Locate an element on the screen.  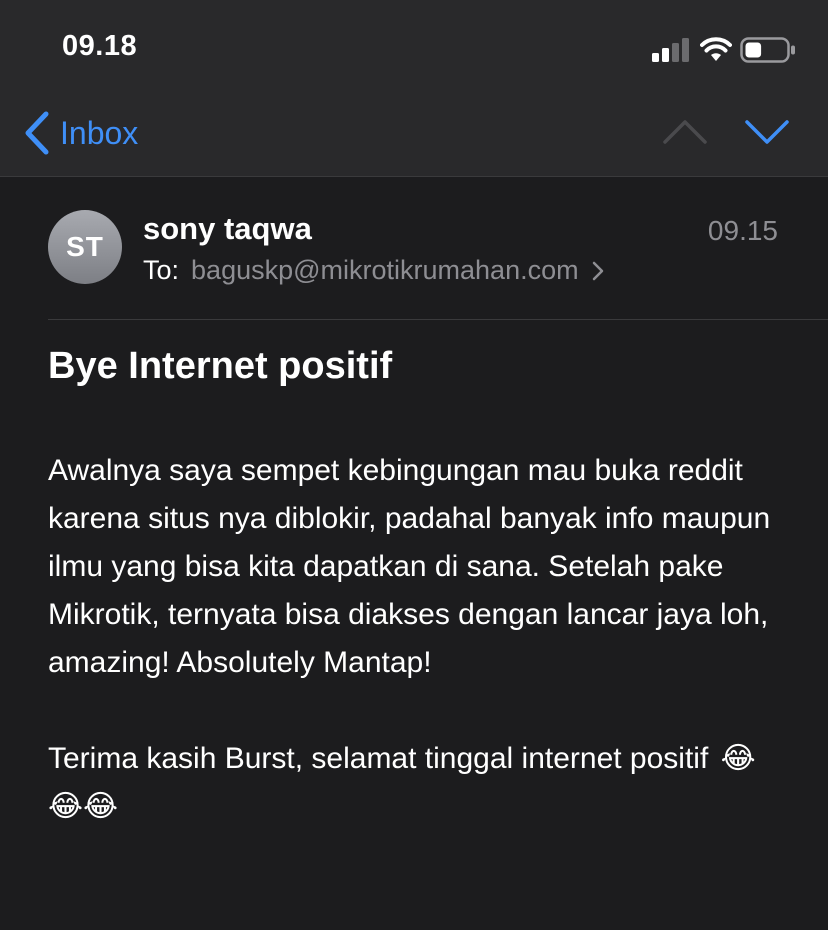
header-divider is located at coordinates (438, 319).